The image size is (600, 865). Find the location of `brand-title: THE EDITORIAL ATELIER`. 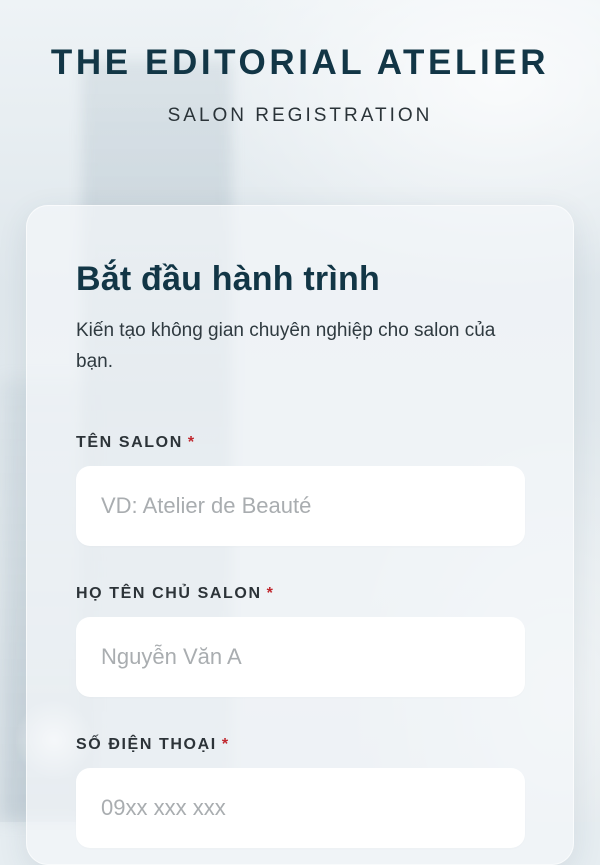

brand-title: THE EDITORIAL ATELIER is located at coordinates (300, 62).